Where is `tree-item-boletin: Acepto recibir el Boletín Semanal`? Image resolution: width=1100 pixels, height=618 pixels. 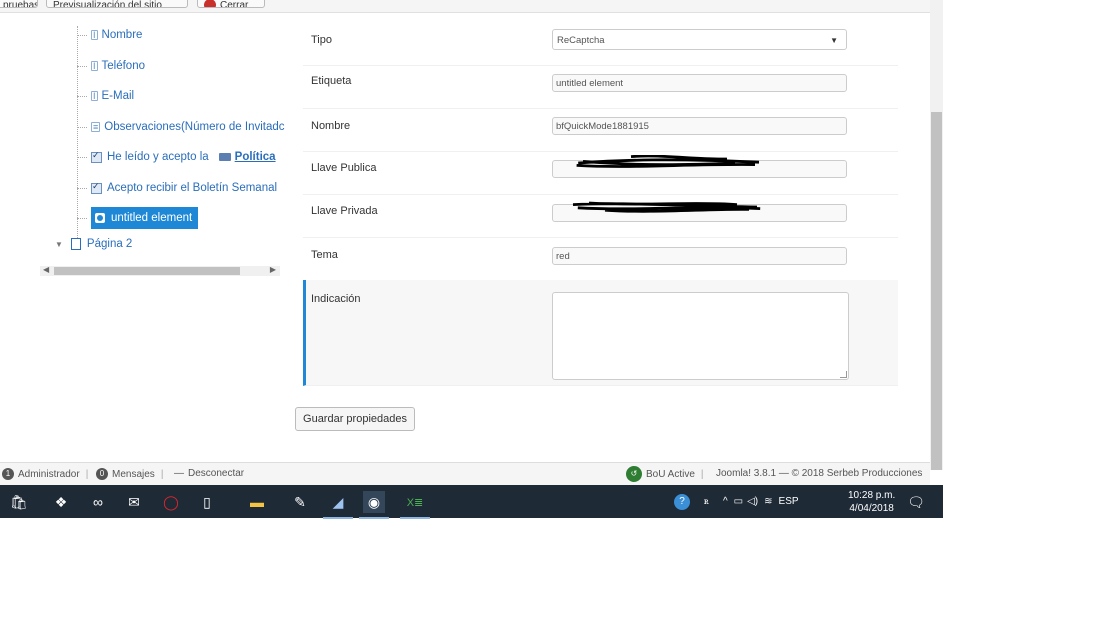 tree-item-boletin: Acepto recibir el Boletín Semanal is located at coordinates (177, 188).